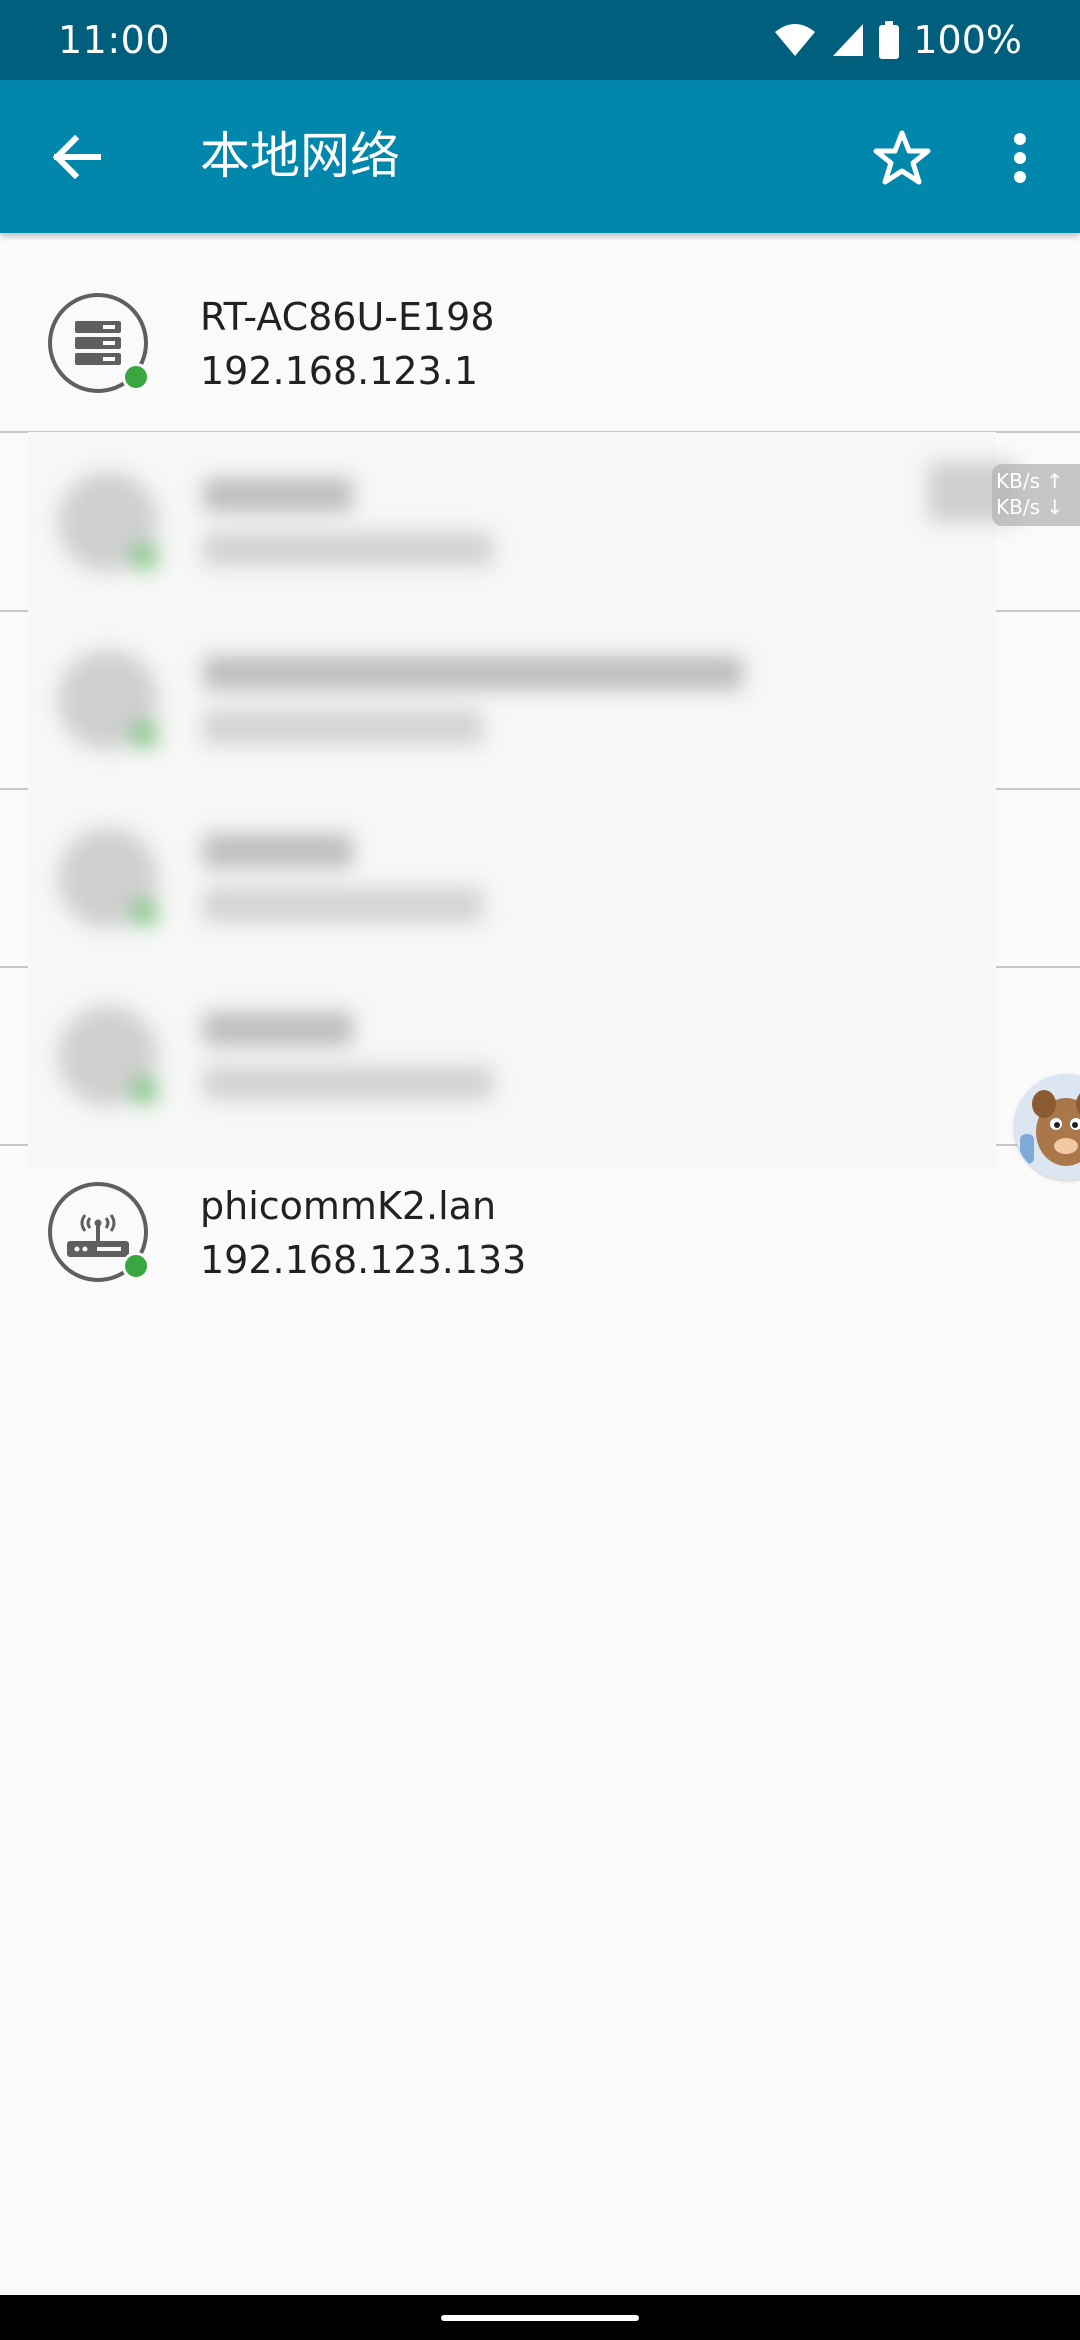 The image size is (1080, 2340). I want to click on favorite-button, so click(902, 158).